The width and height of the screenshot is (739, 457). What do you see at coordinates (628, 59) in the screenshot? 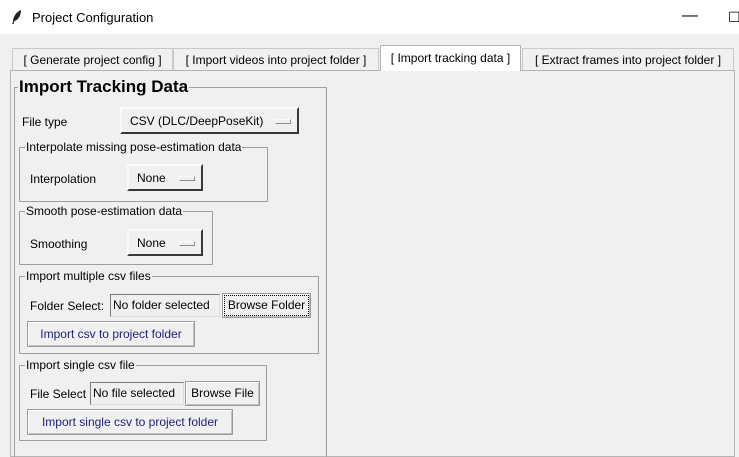
I see `tab-extract-frames: [ Extract frames into project folder ]` at bounding box center [628, 59].